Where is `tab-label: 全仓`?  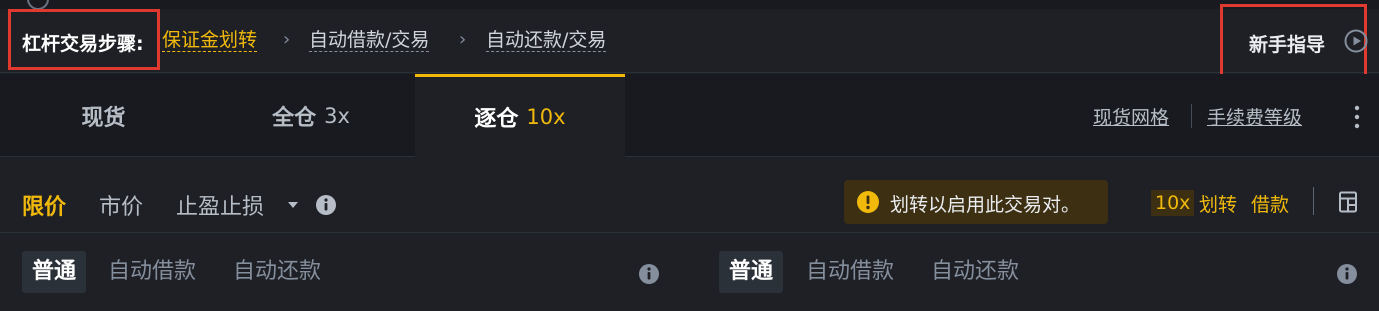
tab-label: 全仓 is located at coordinates (294, 118).